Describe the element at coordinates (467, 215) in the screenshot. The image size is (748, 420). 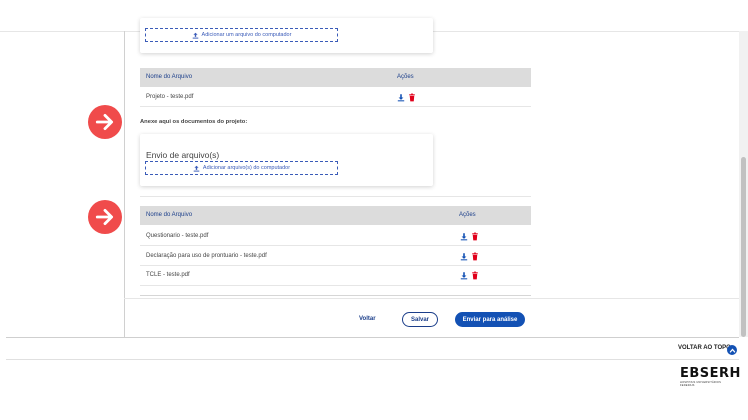
I see `table2-header-actions: Ações` at that location.